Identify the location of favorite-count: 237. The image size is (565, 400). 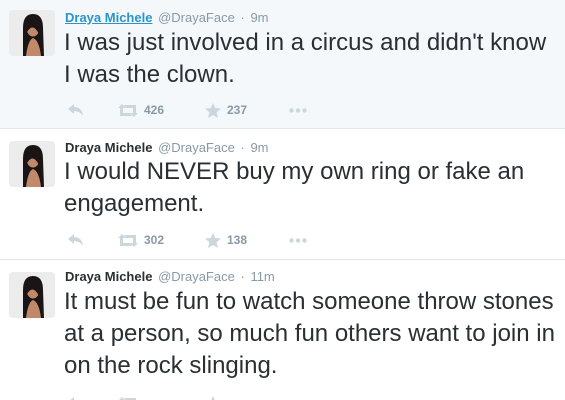
(237, 110).